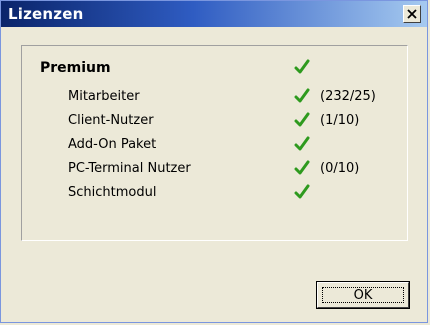  What do you see at coordinates (104, 96) in the screenshot?
I see `license-name: Mitarbeiter` at bounding box center [104, 96].